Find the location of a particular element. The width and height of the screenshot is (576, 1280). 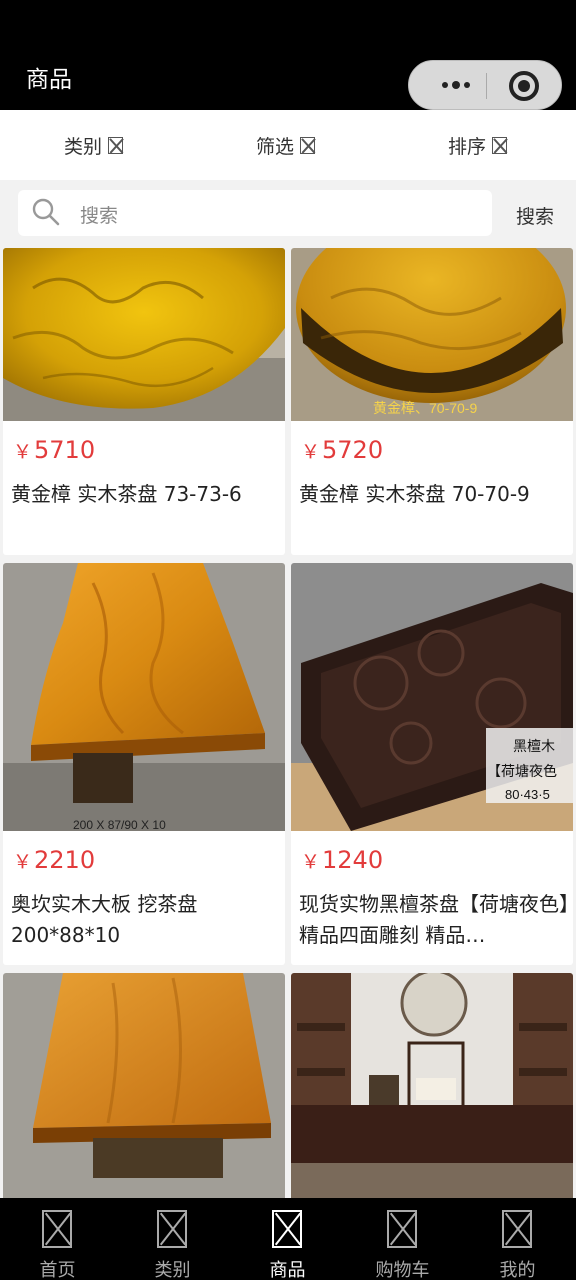

product-card: ￥5710 黄金樟 实木茶盘 73-73-6 is located at coordinates (144, 401).